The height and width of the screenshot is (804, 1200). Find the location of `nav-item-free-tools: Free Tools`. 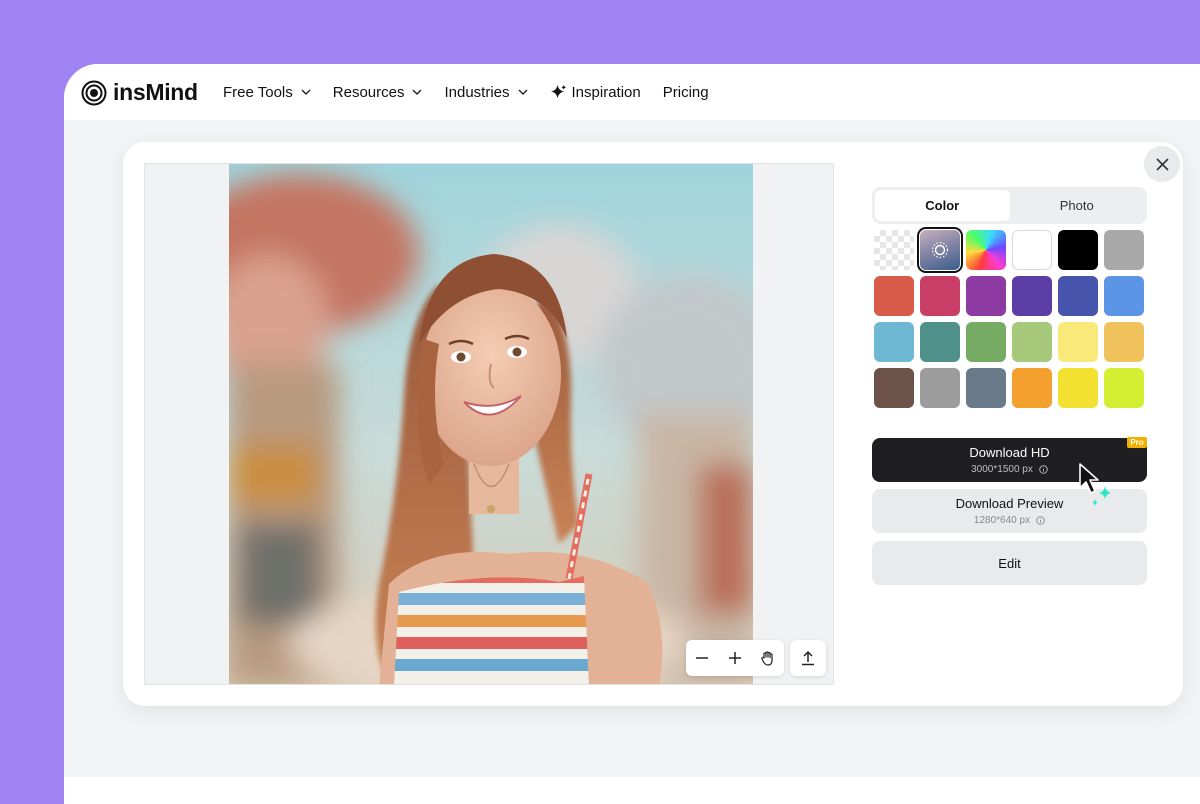

nav-item-free-tools: Free Tools is located at coordinates (267, 92).